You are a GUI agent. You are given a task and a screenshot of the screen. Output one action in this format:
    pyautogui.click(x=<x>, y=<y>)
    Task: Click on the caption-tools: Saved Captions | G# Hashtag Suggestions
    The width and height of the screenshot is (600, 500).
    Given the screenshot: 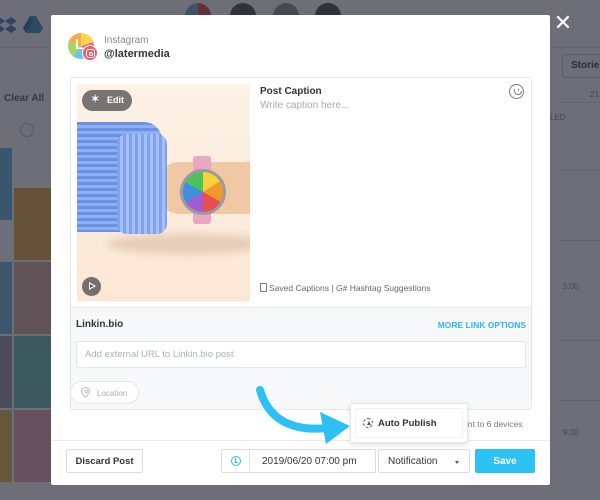 What is the action you would take?
    pyautogui.click(x=345, y=288)
    